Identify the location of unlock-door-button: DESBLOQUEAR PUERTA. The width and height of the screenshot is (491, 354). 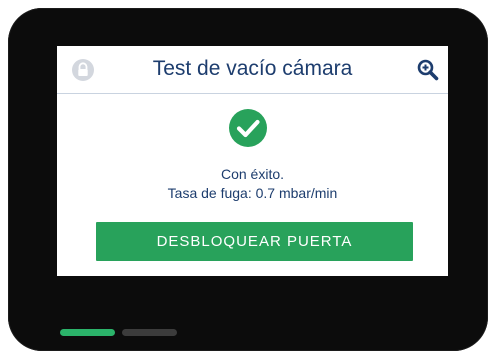
(254, 241).